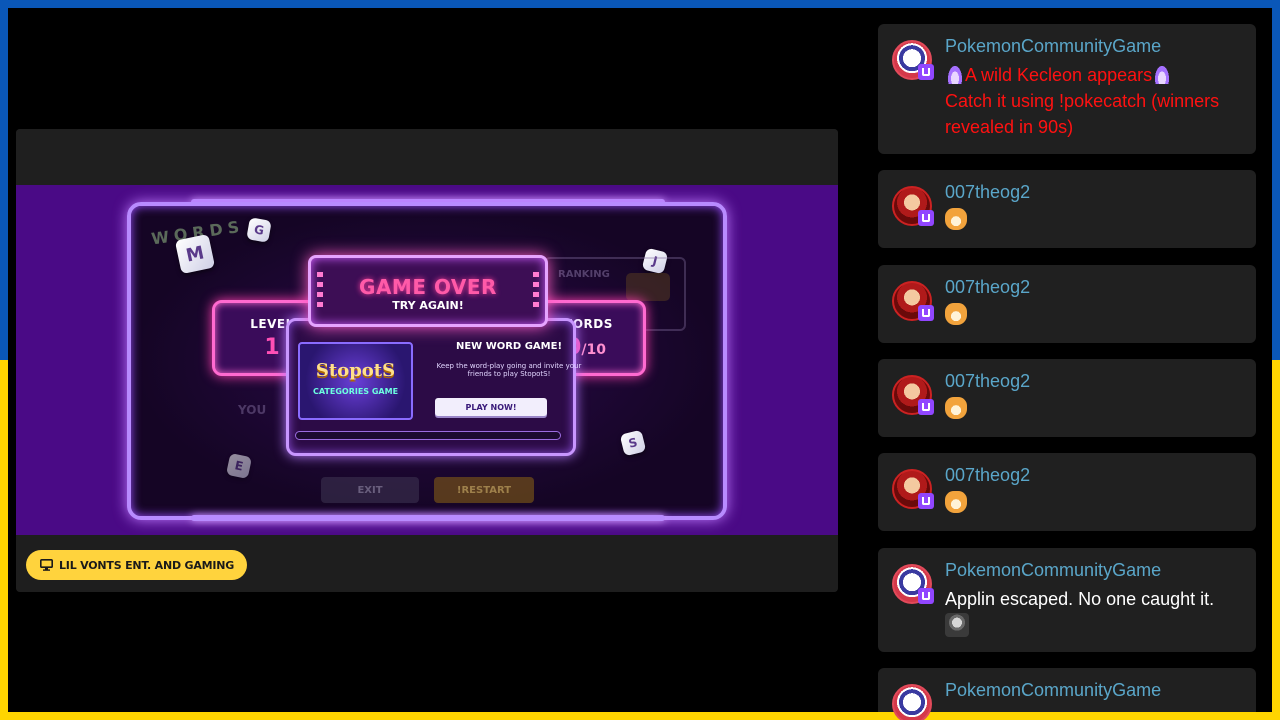 The width and height of the screenshot is (1280, 720). Describe the element at coordinates (912, 702) in the screenshot. I see `avatar` at that location.